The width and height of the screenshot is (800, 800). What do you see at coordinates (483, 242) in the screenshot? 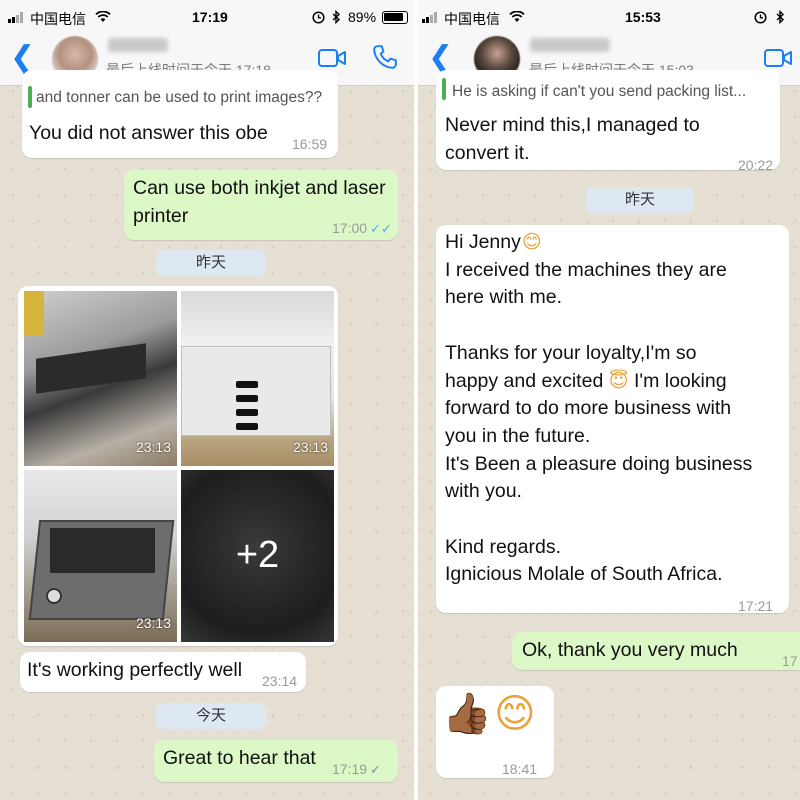
I see `line-text: Hi Jenny` at bounding box center [483, 242].